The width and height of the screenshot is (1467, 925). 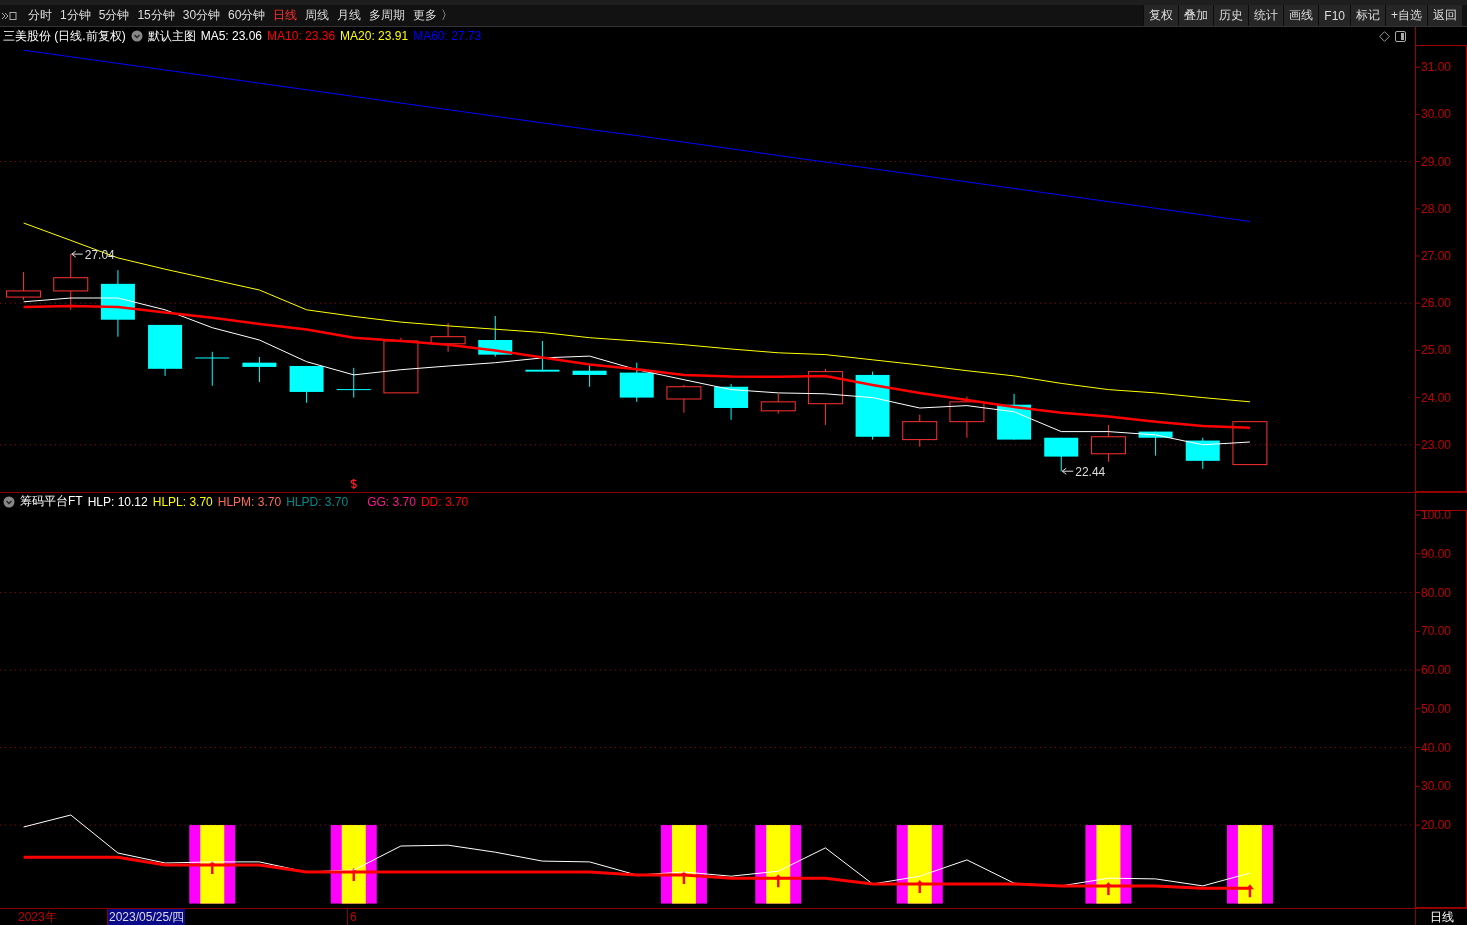 What do you see at coordinates (75, 15) in the screenshot?
I see `period-tab: 1分钟` at bounding box center [75, 15].